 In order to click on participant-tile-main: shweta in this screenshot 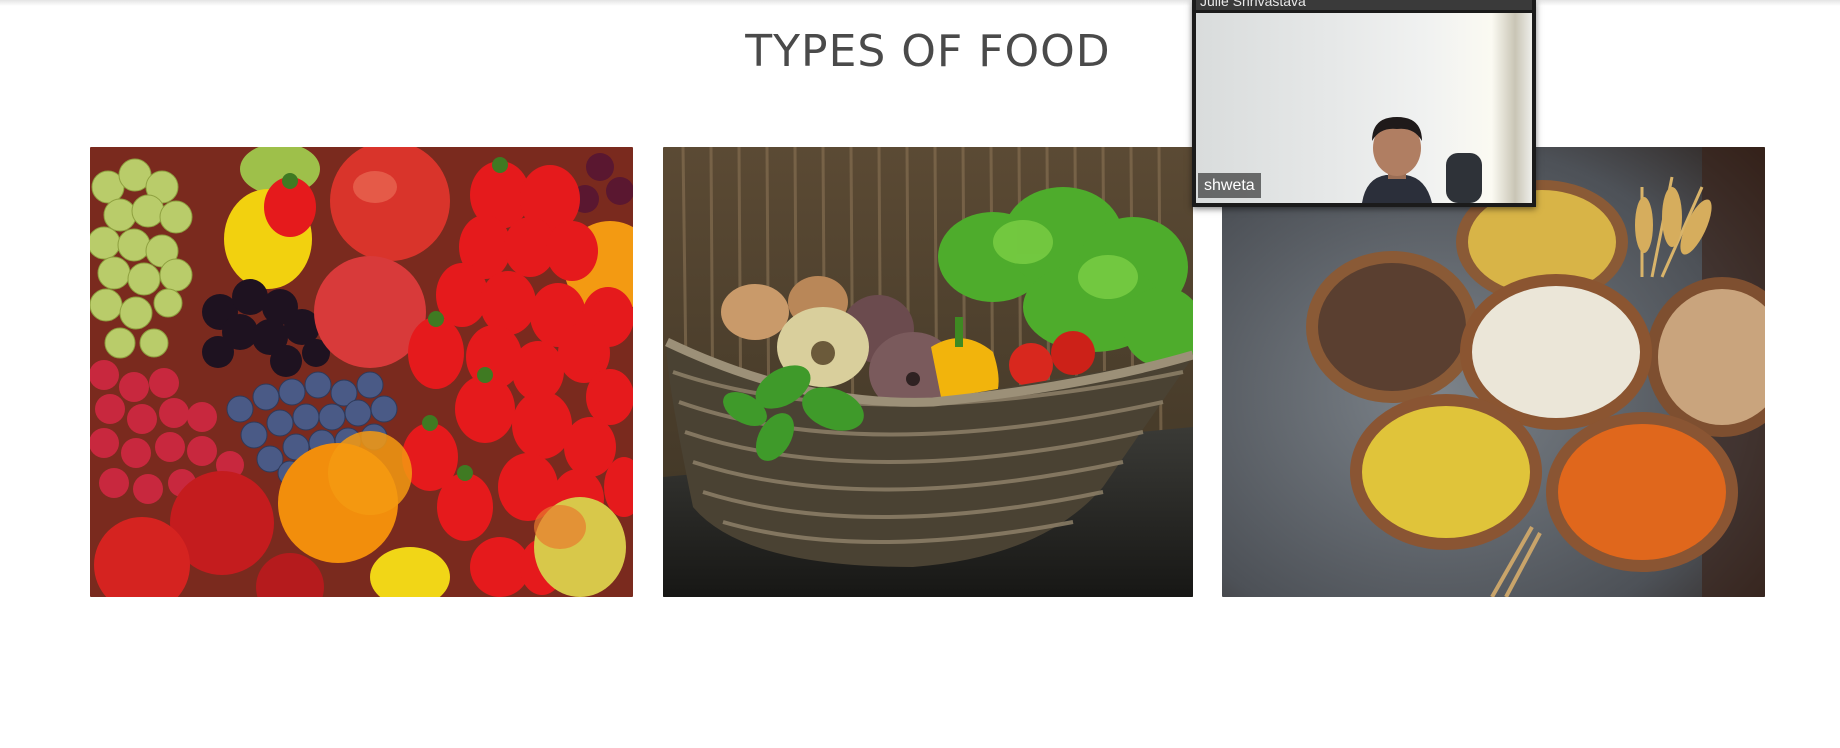, I will do `click(1364, 108)`.